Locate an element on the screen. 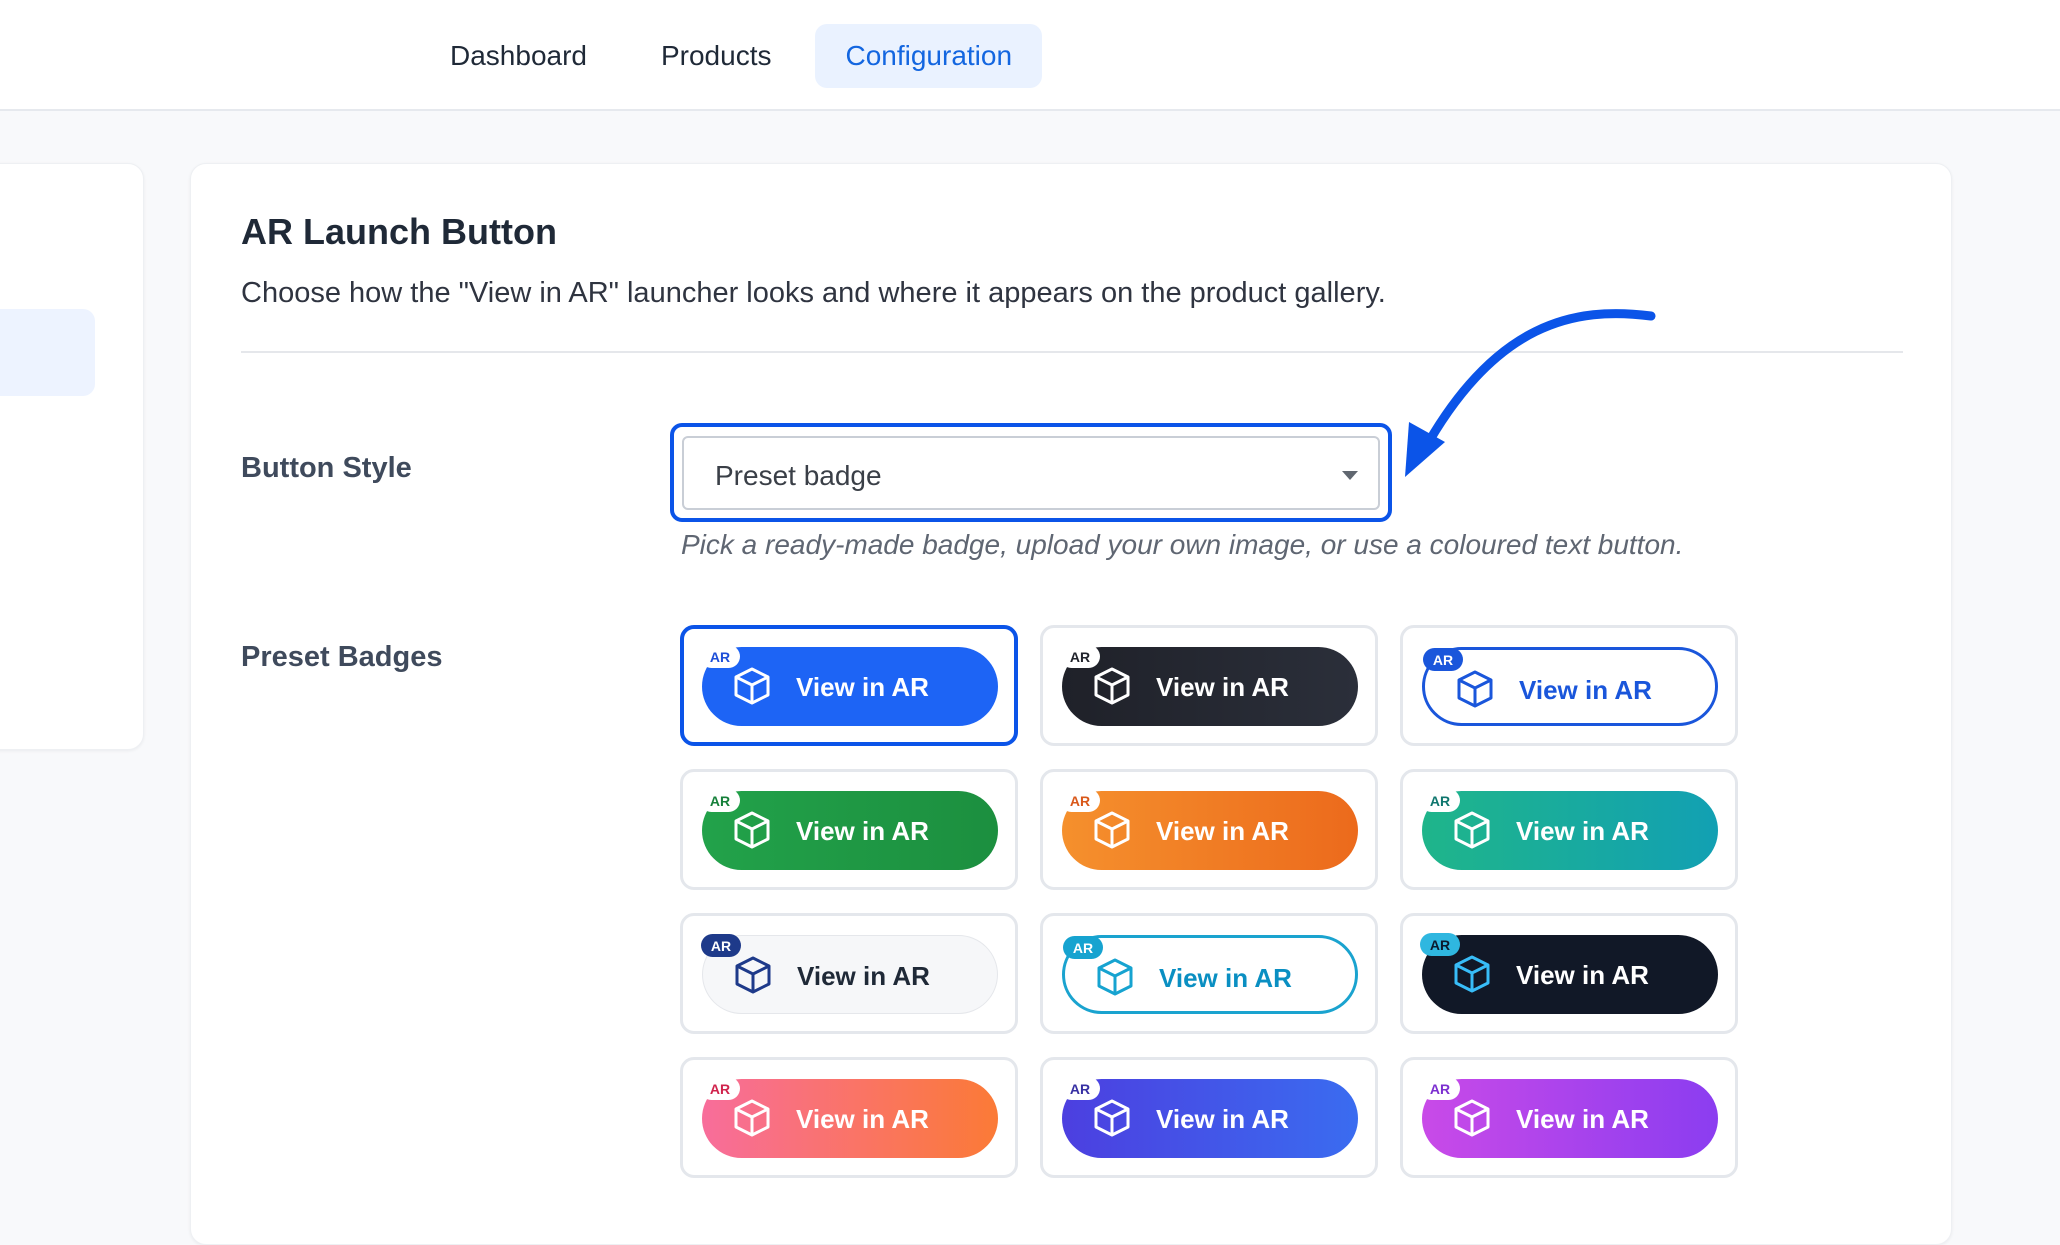 This screenshot has height=1245, width=2060. tab-dashboard: Dashboard is located at coordinates (518, 56).